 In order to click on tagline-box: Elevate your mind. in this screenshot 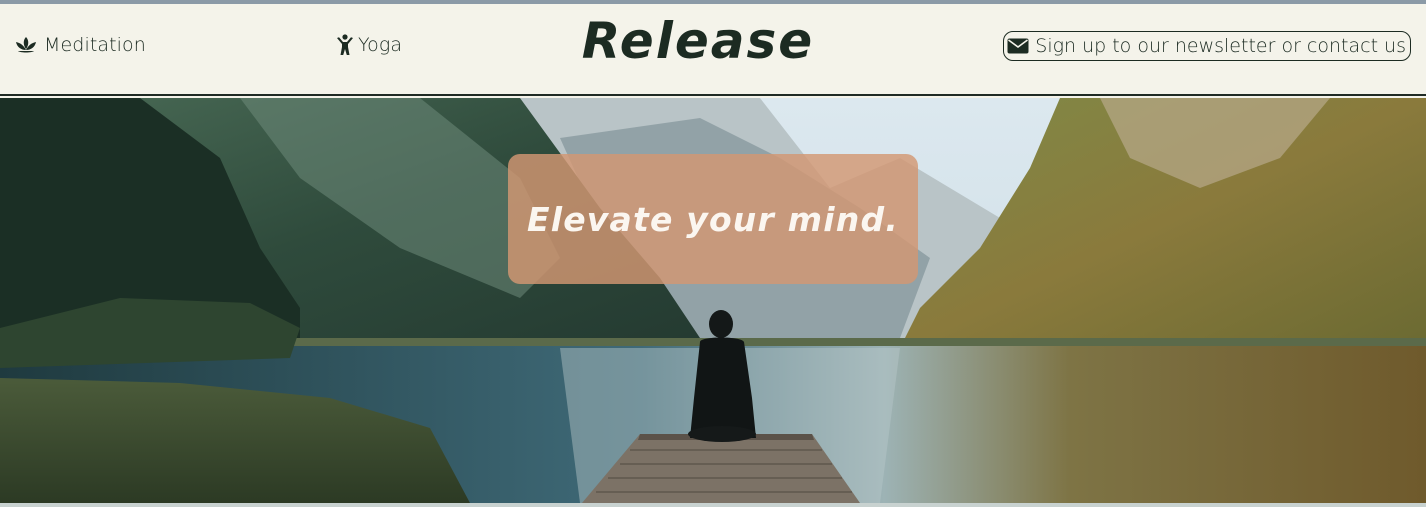, I will do `click(713, 219)`.